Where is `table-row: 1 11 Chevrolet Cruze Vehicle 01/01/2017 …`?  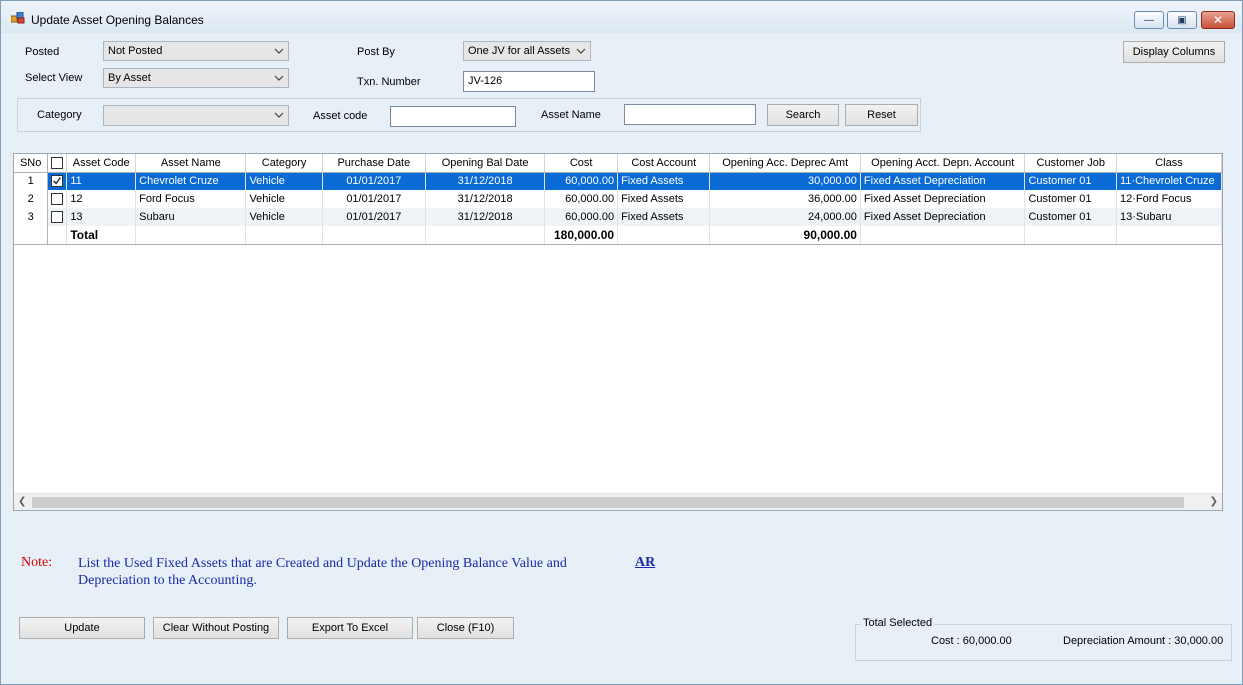 table-row: 1 11 Chevrolet Cruze Vehicle 01/01/2017 … is located at coordinates (618, 181).